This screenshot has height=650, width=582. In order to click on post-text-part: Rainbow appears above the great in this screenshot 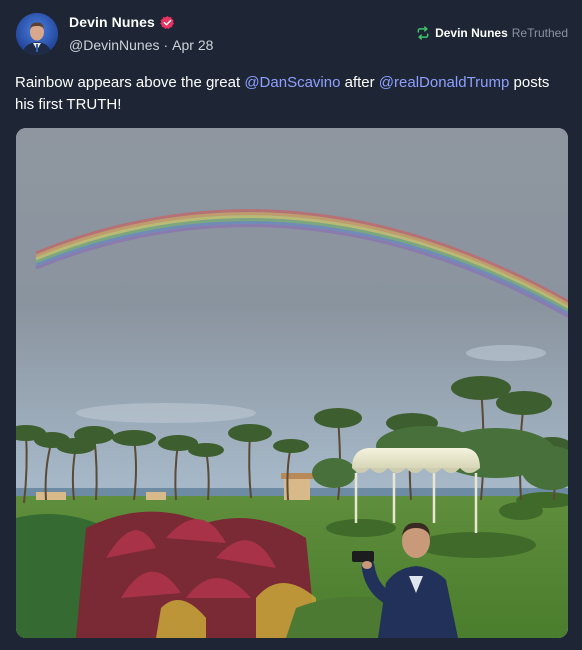, I will do `click(130, 82)`.